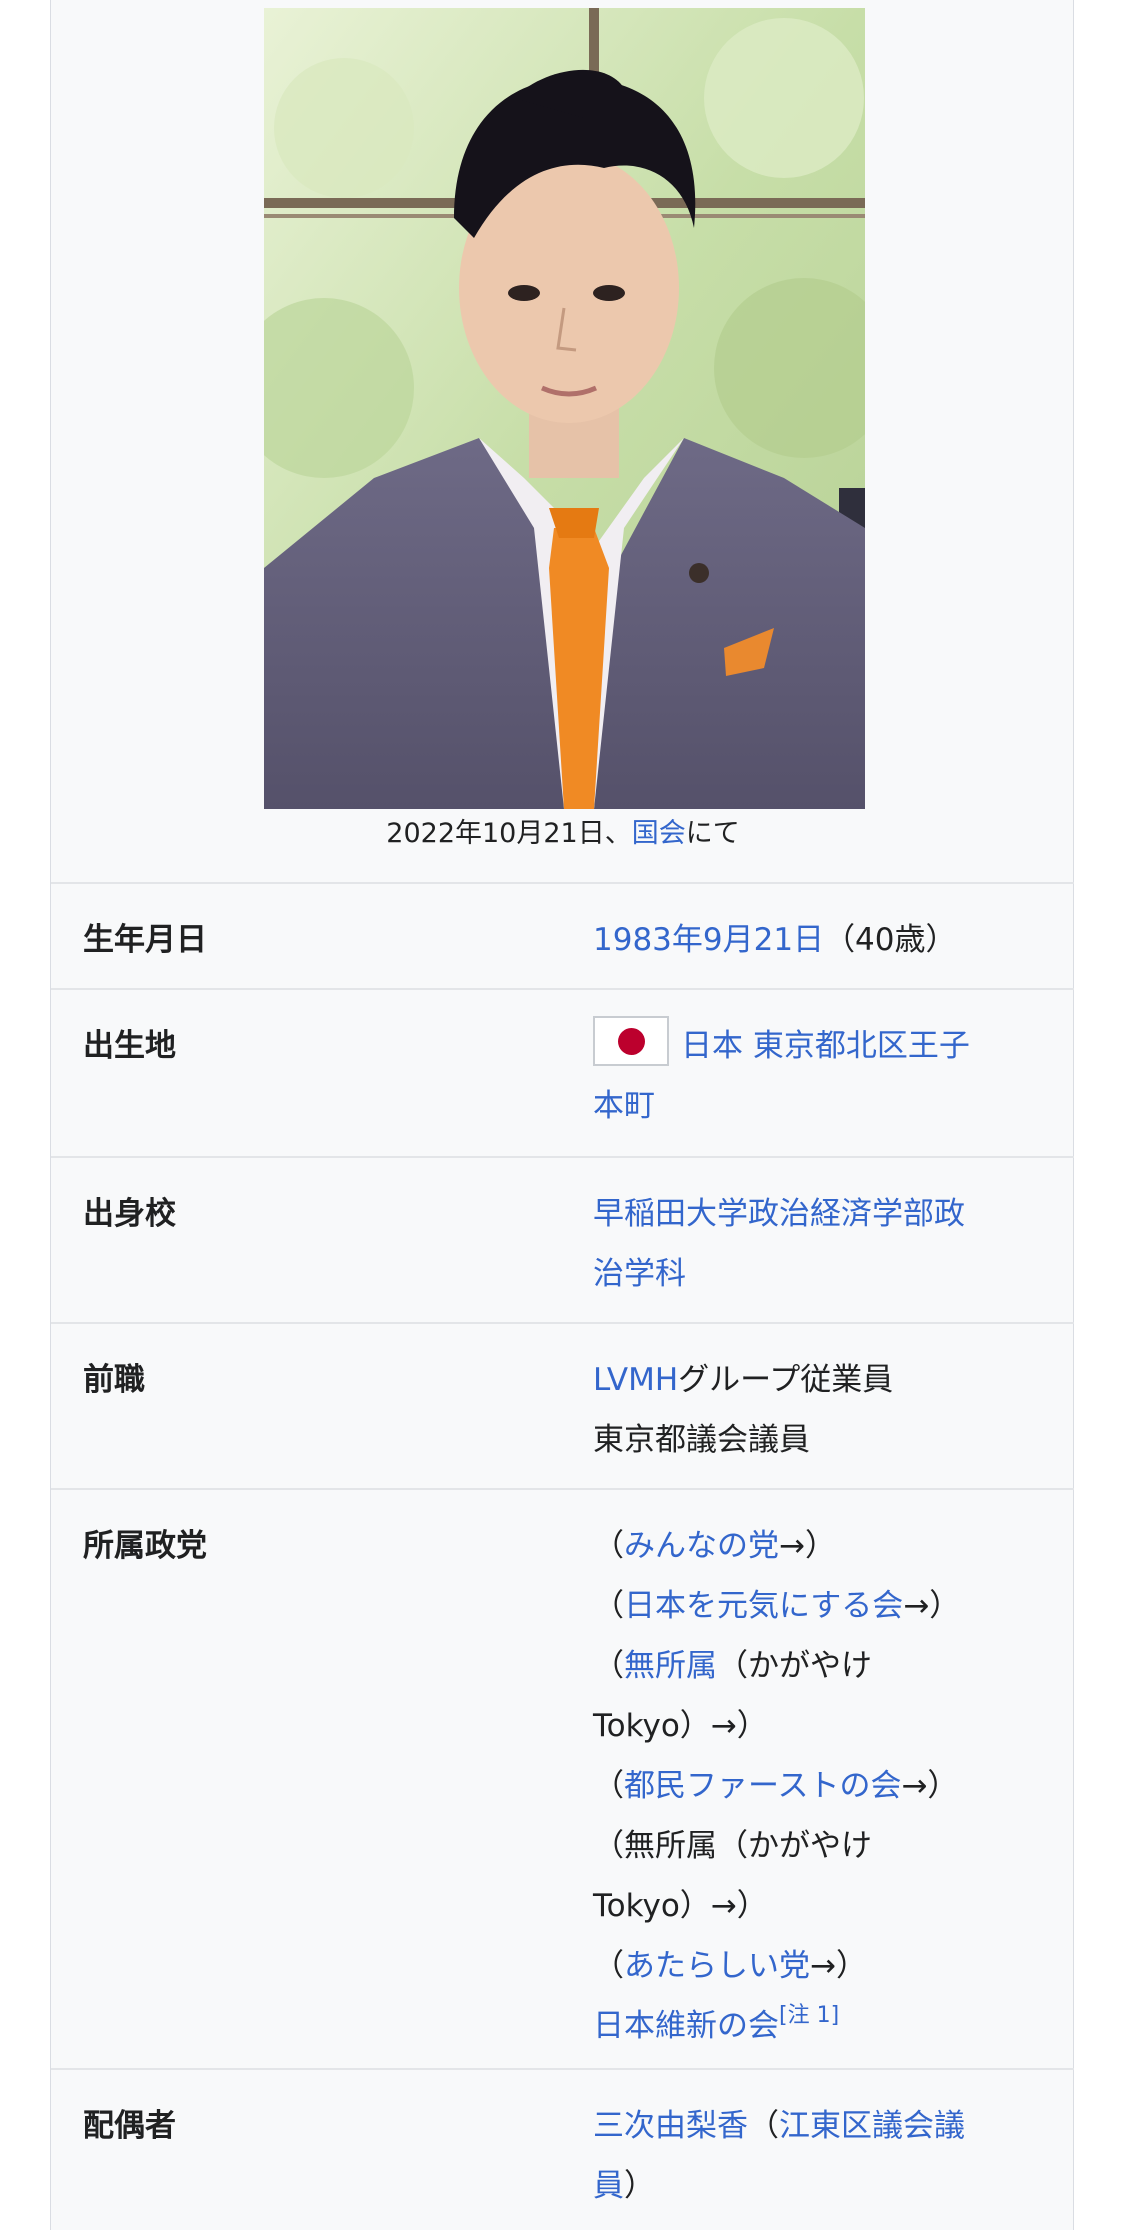  What do you see at coordinates (717, 1966) in the screenshot?
I see `party-link-atarashii: あたらしい党` at bounding box center [717, 1966].